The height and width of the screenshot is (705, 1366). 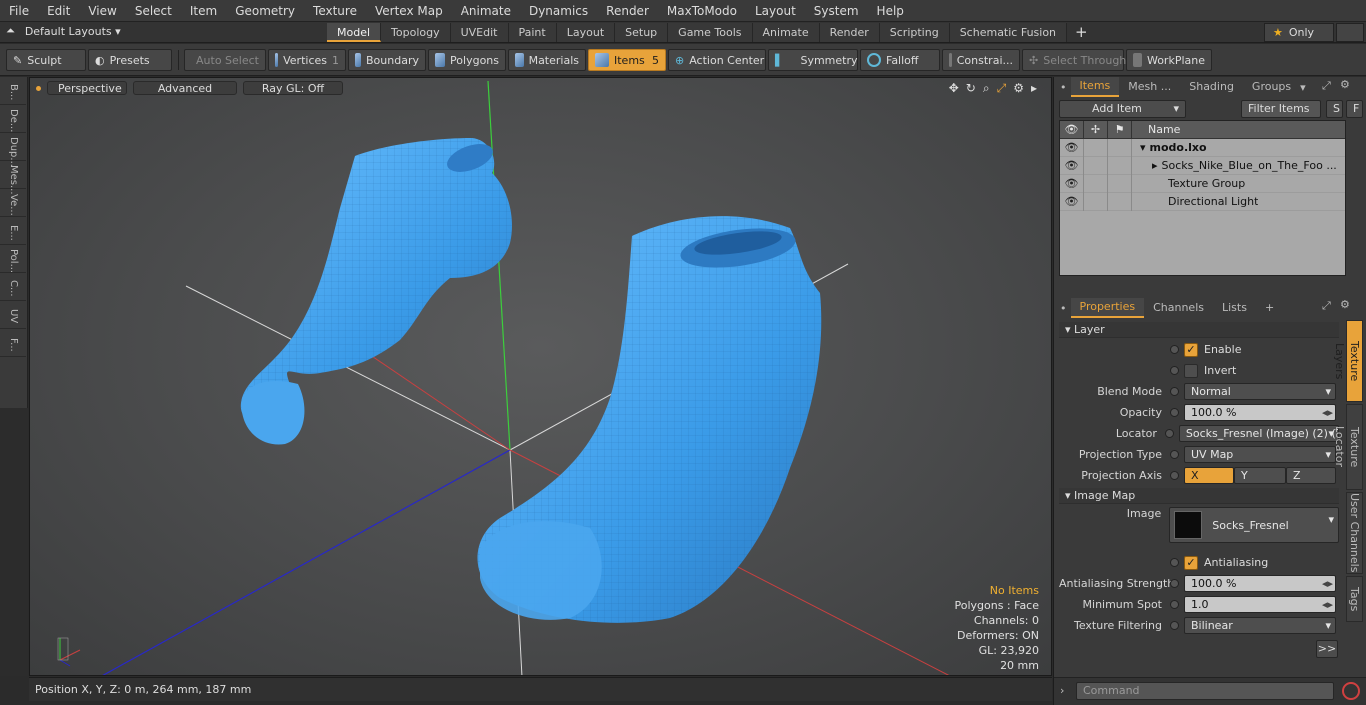 I want to click on texture-filtering-dropdown: Bilinear ▾, so click(x=1260, y=625).